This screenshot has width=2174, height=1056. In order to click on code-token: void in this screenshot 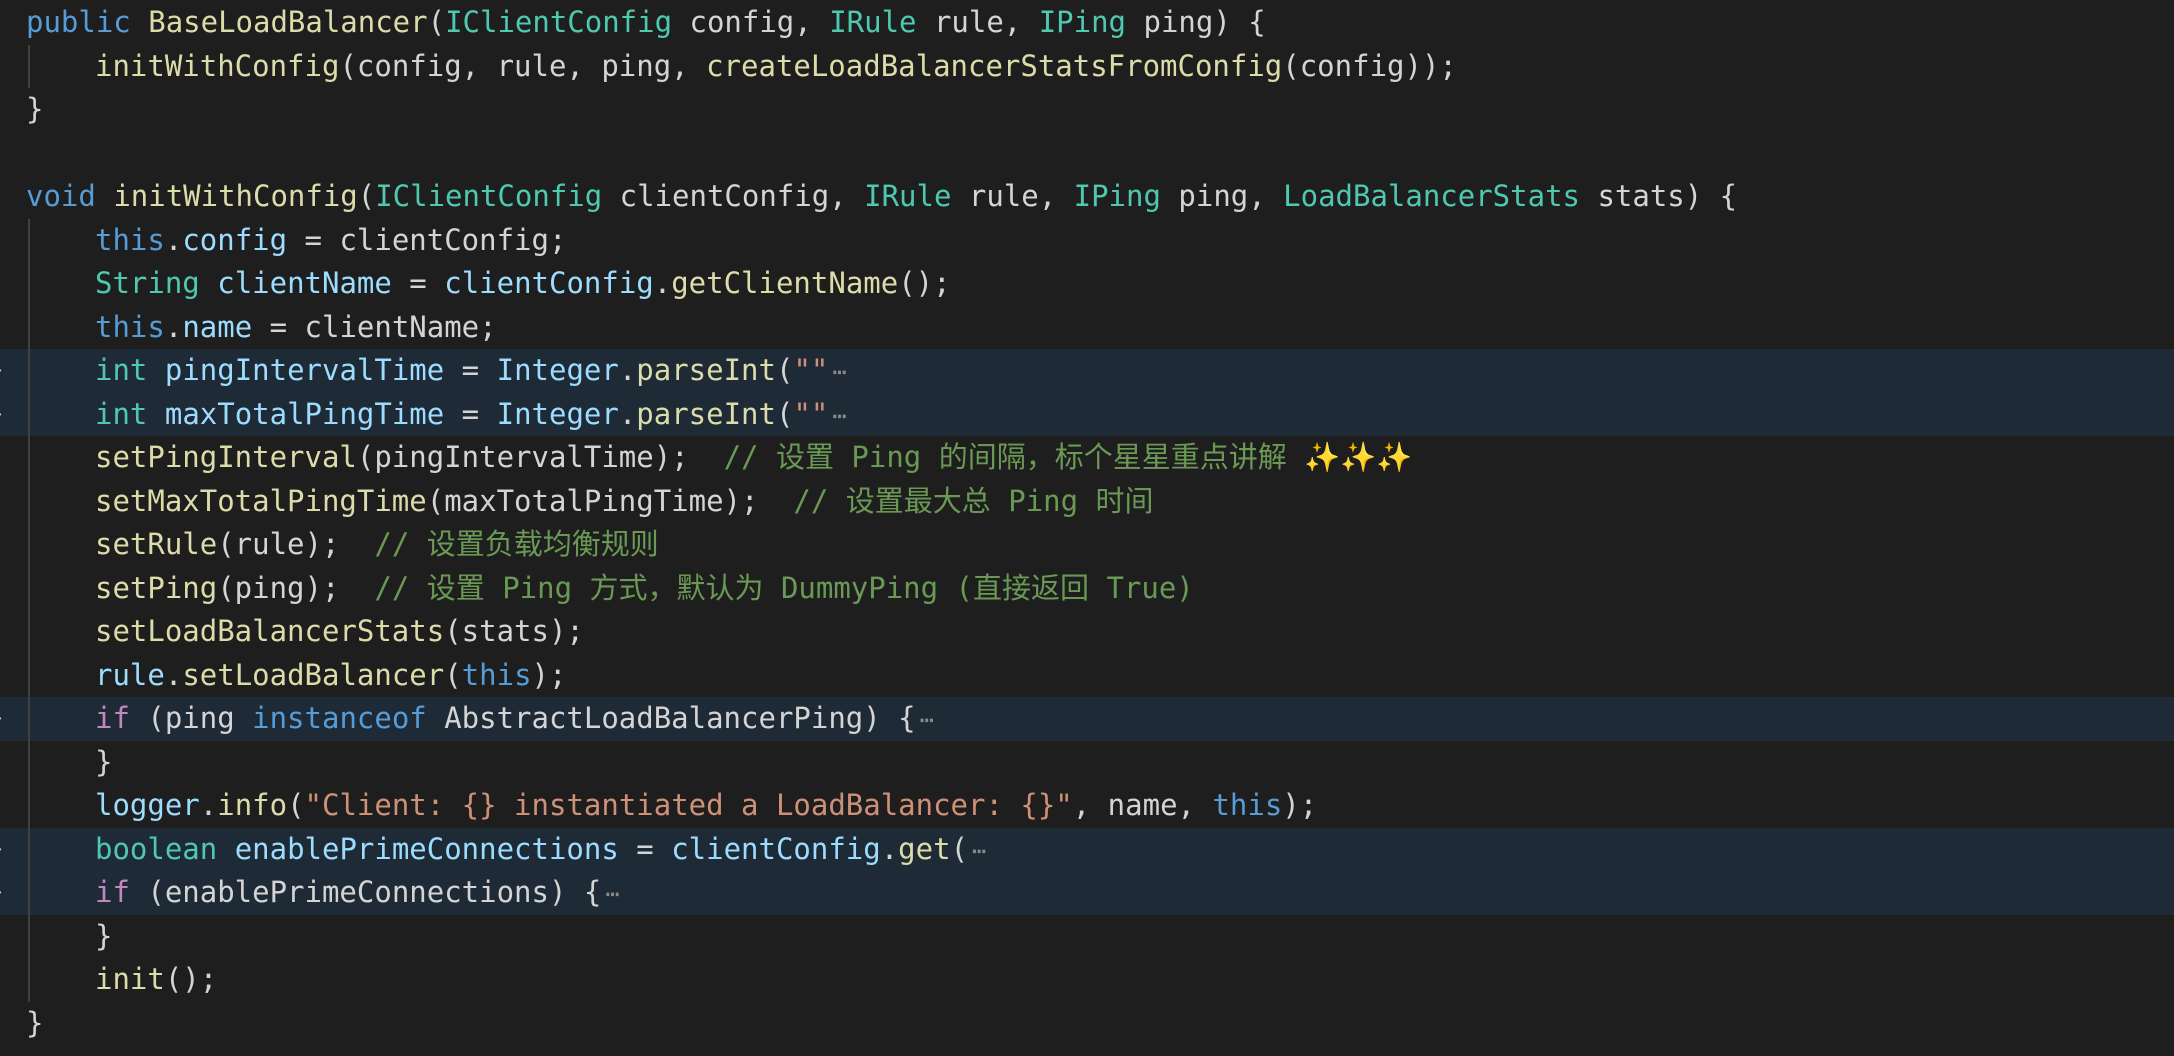, I will do `click(61, 196)`.